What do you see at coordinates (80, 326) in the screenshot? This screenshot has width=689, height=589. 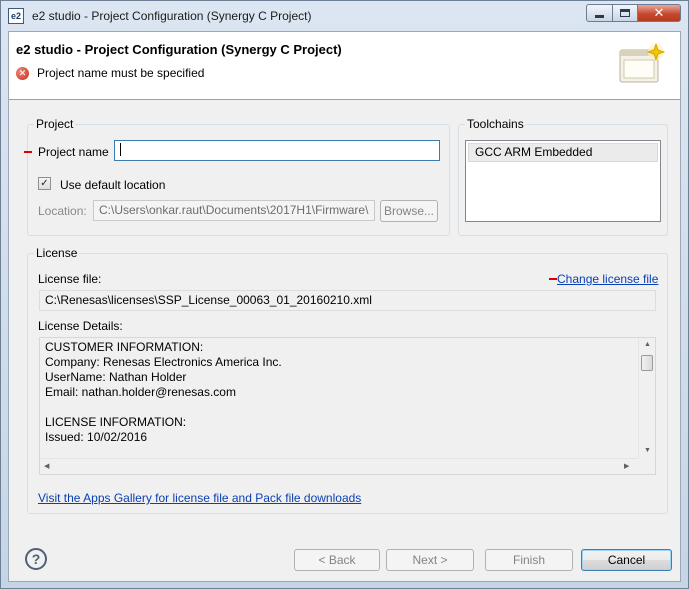 I see `license-details-label: License Details:` at bounding box center [80, 326].